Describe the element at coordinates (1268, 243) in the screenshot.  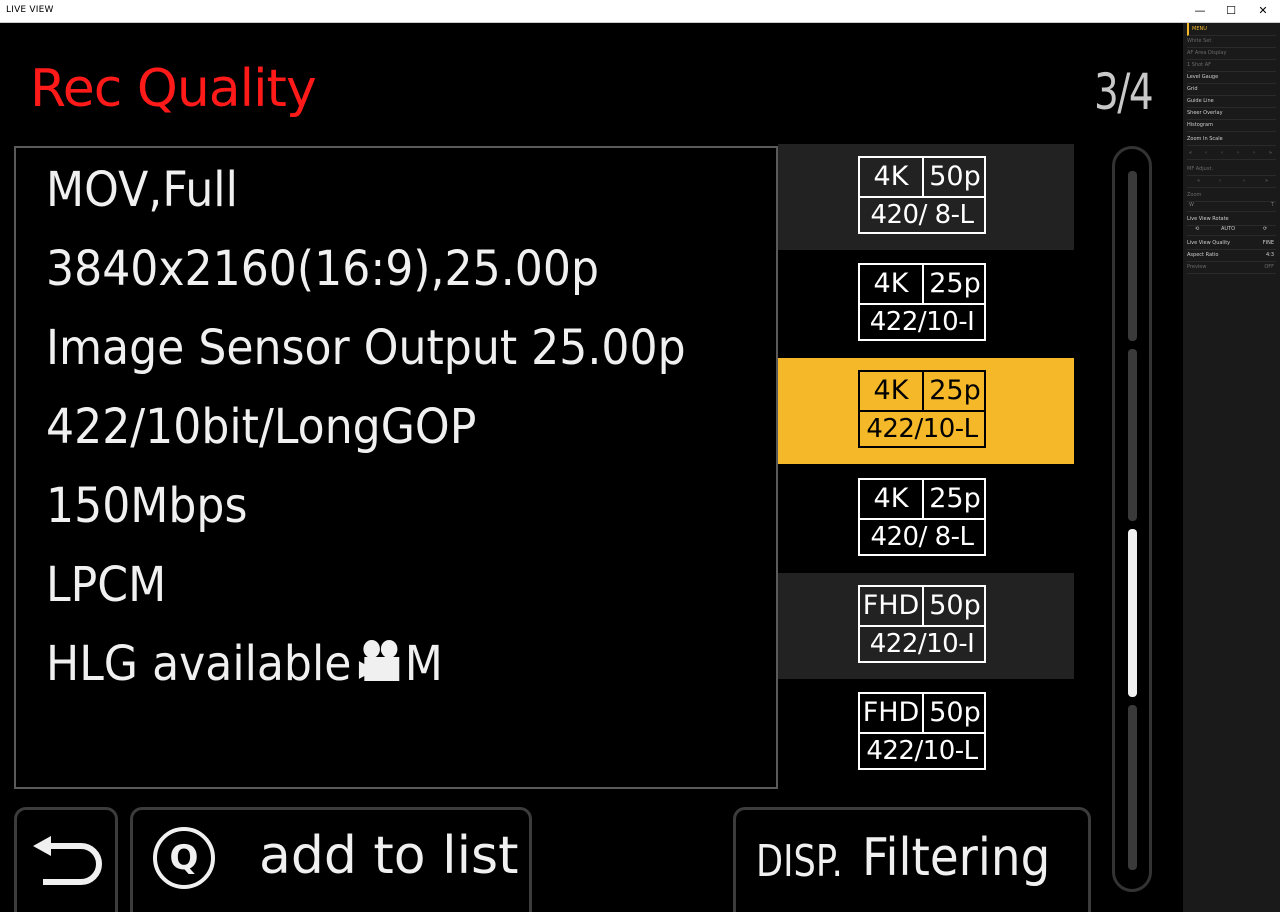
I see `live-view-quality-value: FINE` at that location.